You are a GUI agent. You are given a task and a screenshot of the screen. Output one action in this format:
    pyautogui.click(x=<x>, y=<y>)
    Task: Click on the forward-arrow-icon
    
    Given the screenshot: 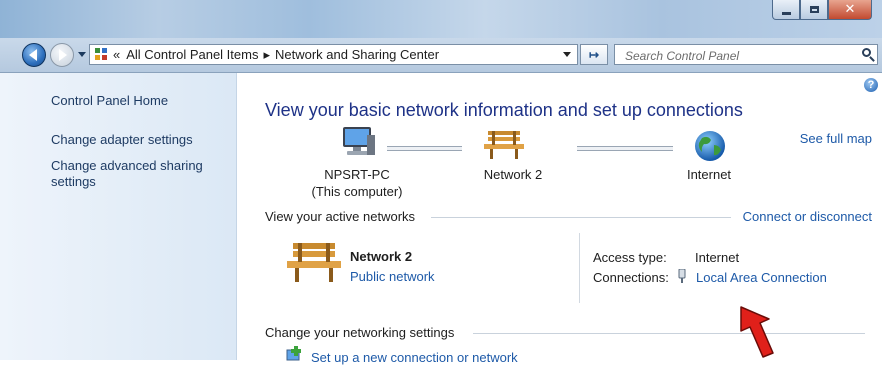 What is the action you would take?
    pyautogui.click(x=63, y=55)
    